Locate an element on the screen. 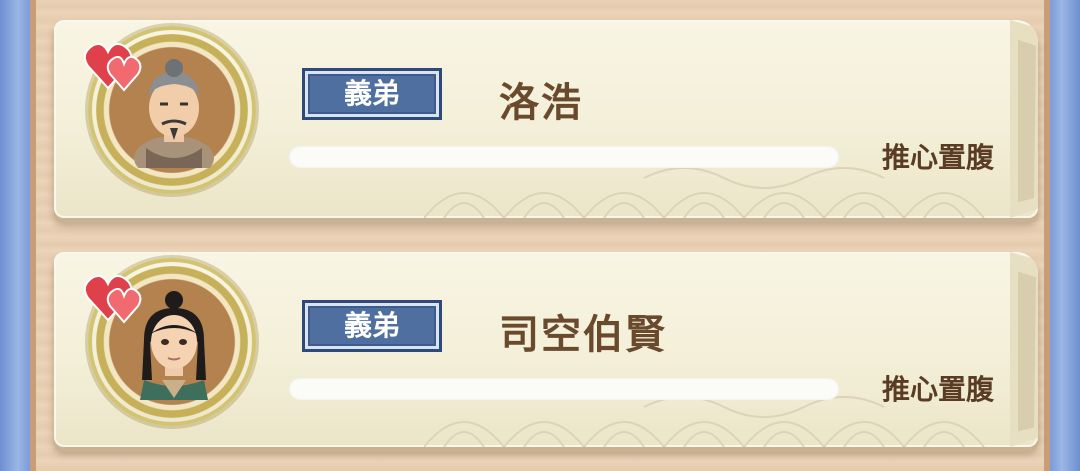  right-border-pattern is located at coordinates (1065, 235).